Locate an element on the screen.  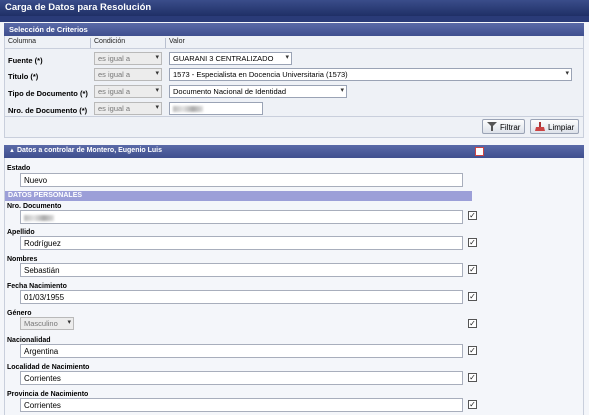
nacionalidad-checkbox: ✓ is located at coordinates (472, 350).